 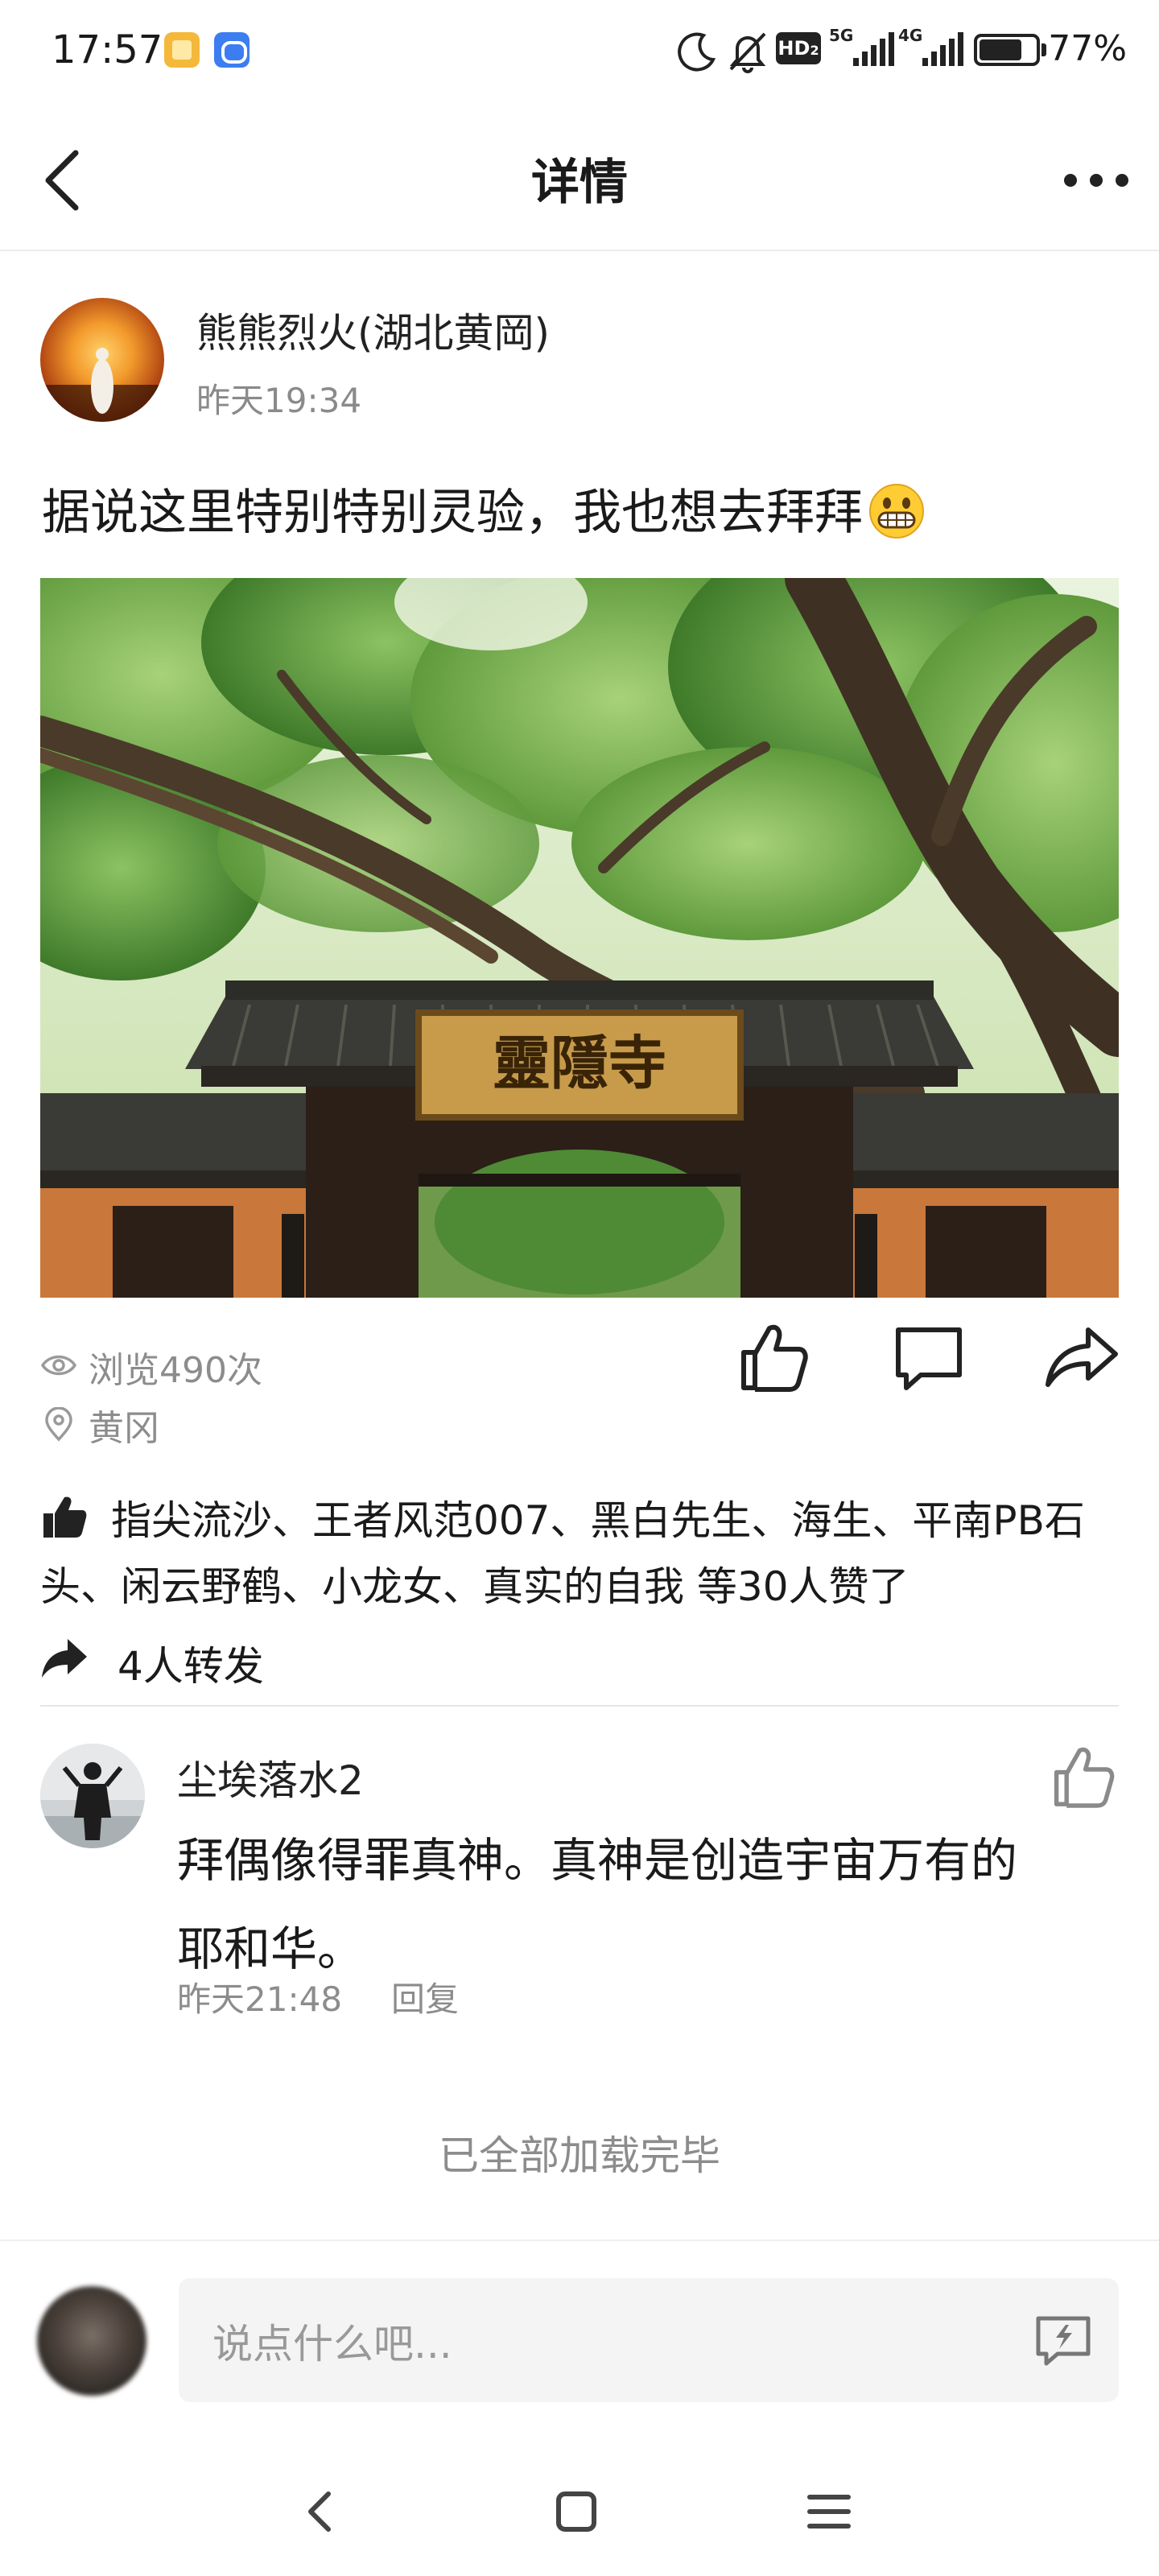 What do you see at coordinates (579, 1706) in the screenshot?
I see `section-divider` at bounding box center [579, 1706].